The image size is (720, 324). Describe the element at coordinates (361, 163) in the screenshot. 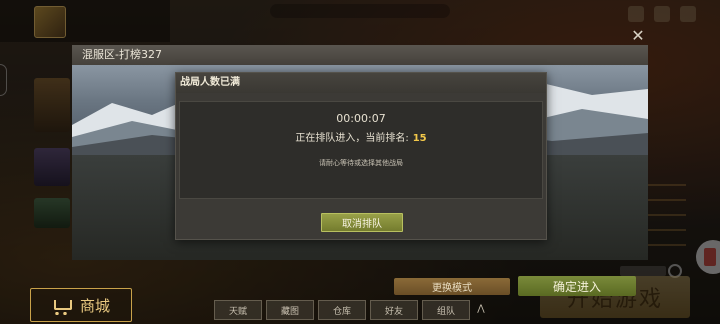

I see `queue-hint: 请耐心等待或选择其他战局` at that location.